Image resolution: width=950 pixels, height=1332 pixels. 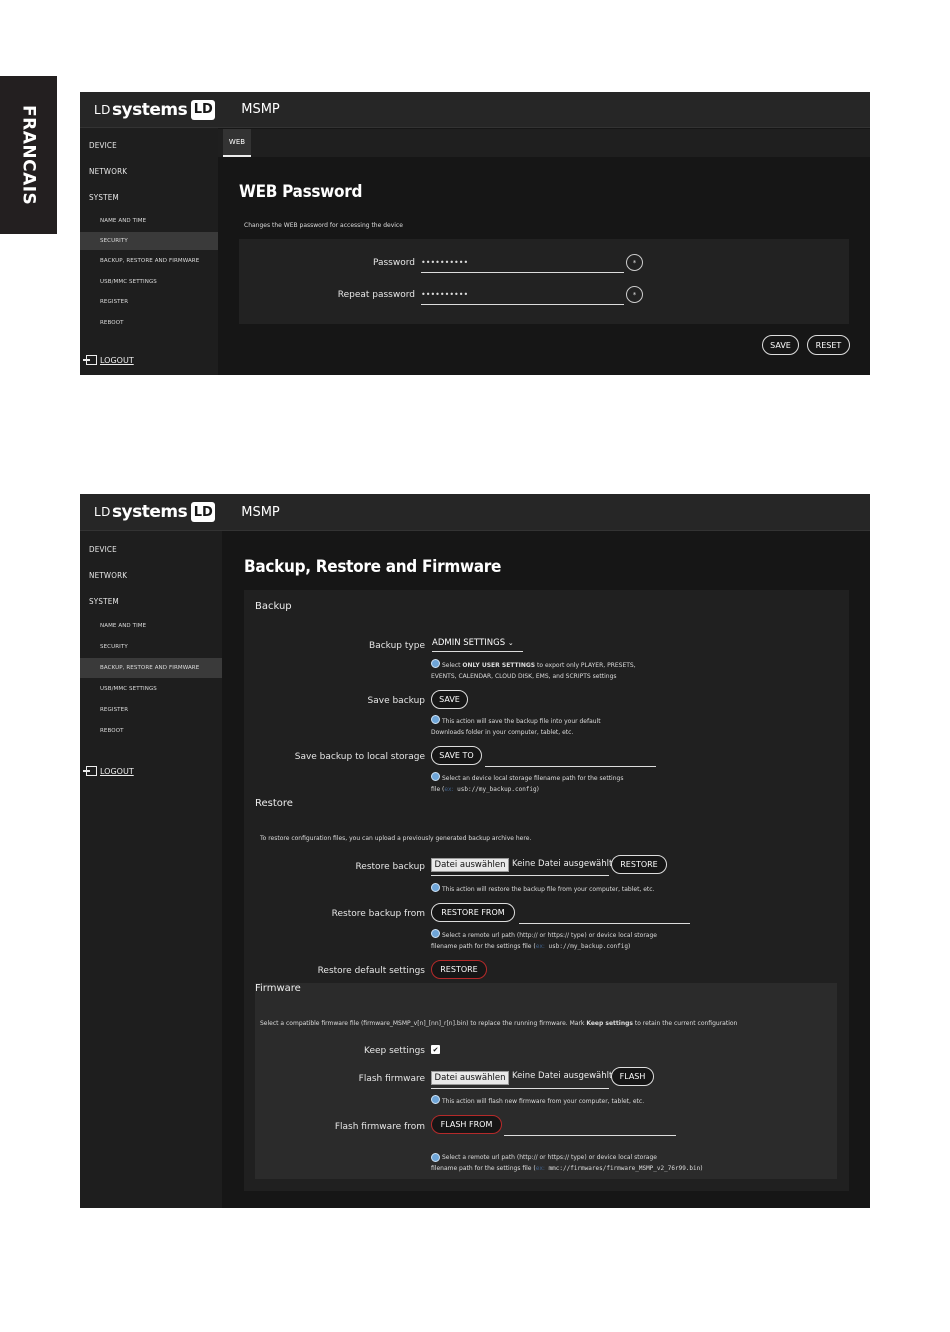 I want to click on password-input: ••••••••••, so click(x=444, y=262).